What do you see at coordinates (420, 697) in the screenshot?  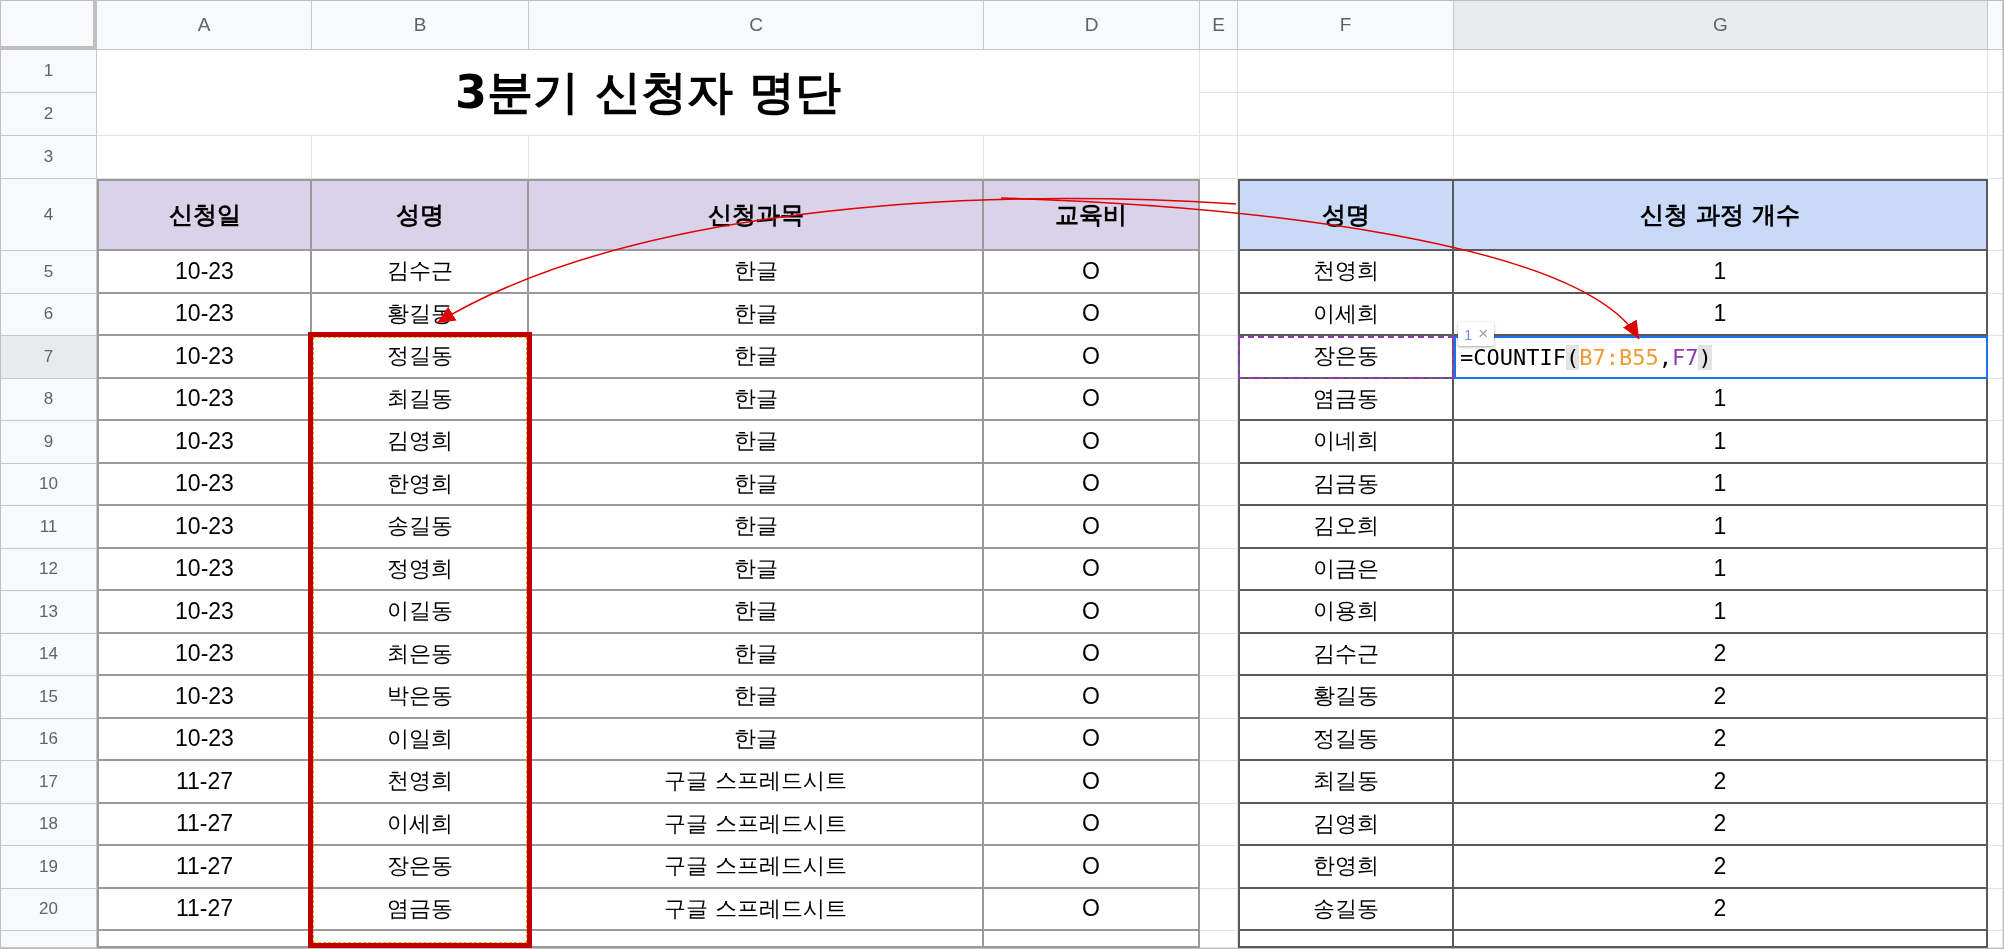 I see `table-cell: 박은동` at bounding box center [420, 697].